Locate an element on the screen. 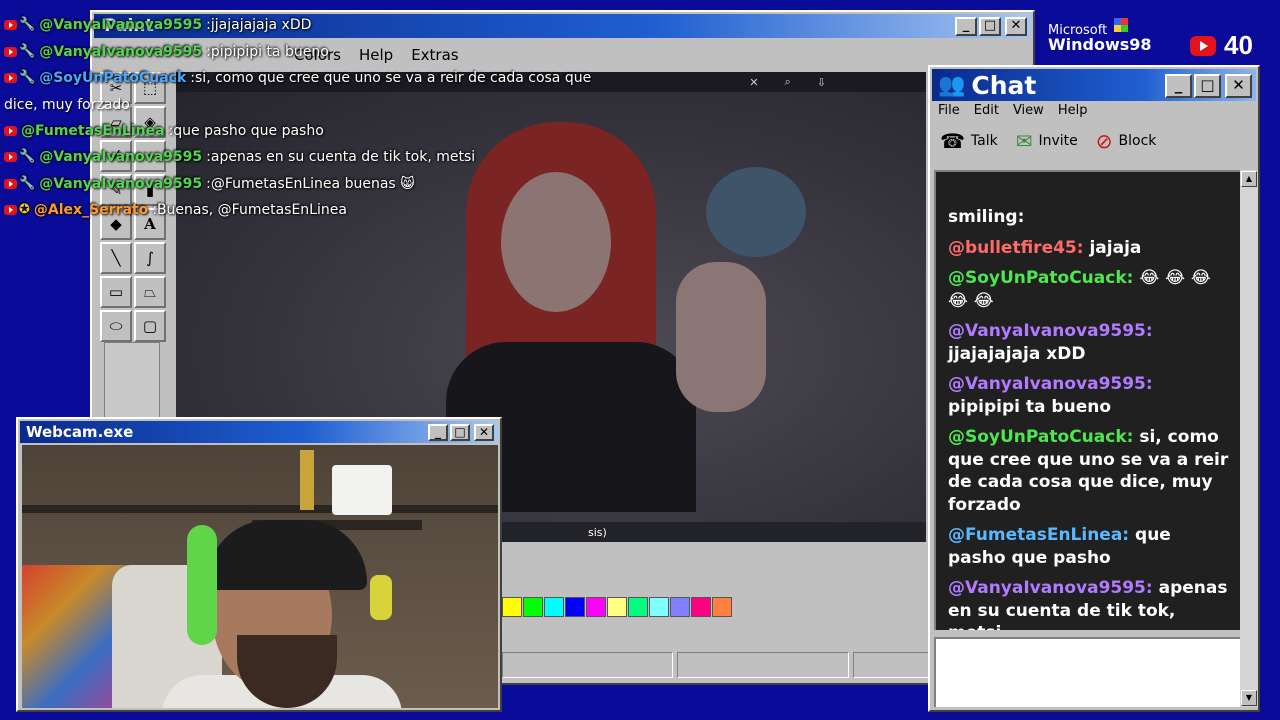  chat-input is located at coordinates (1087, 672).